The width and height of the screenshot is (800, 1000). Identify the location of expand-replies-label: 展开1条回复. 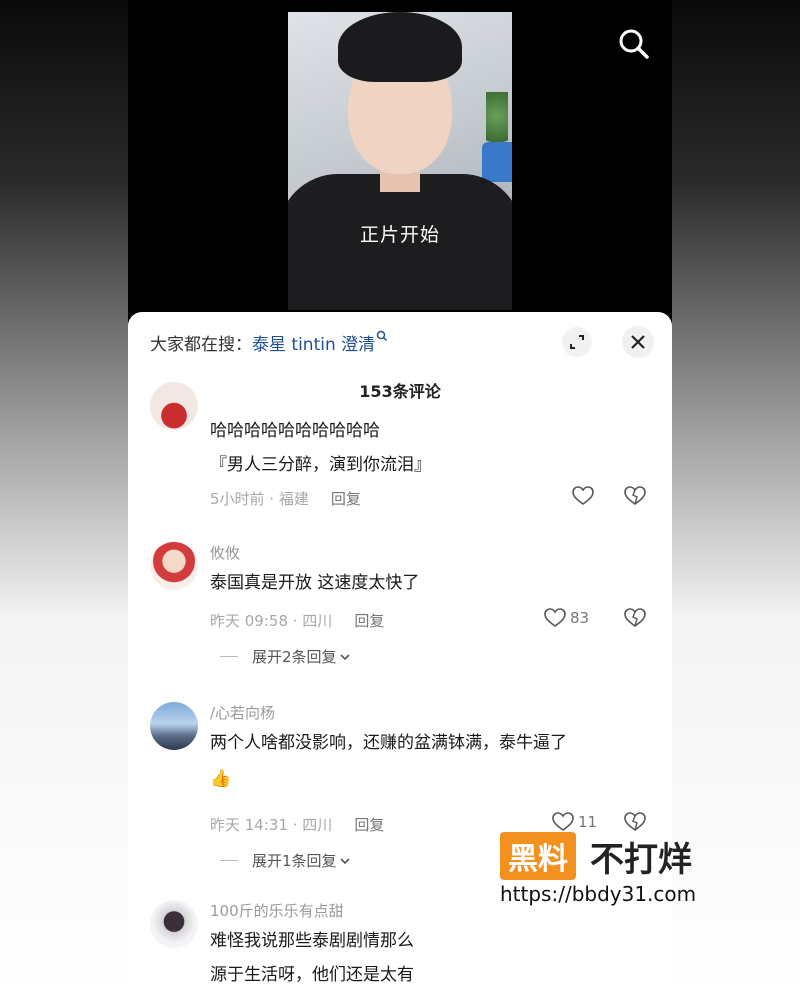
(294, 861).